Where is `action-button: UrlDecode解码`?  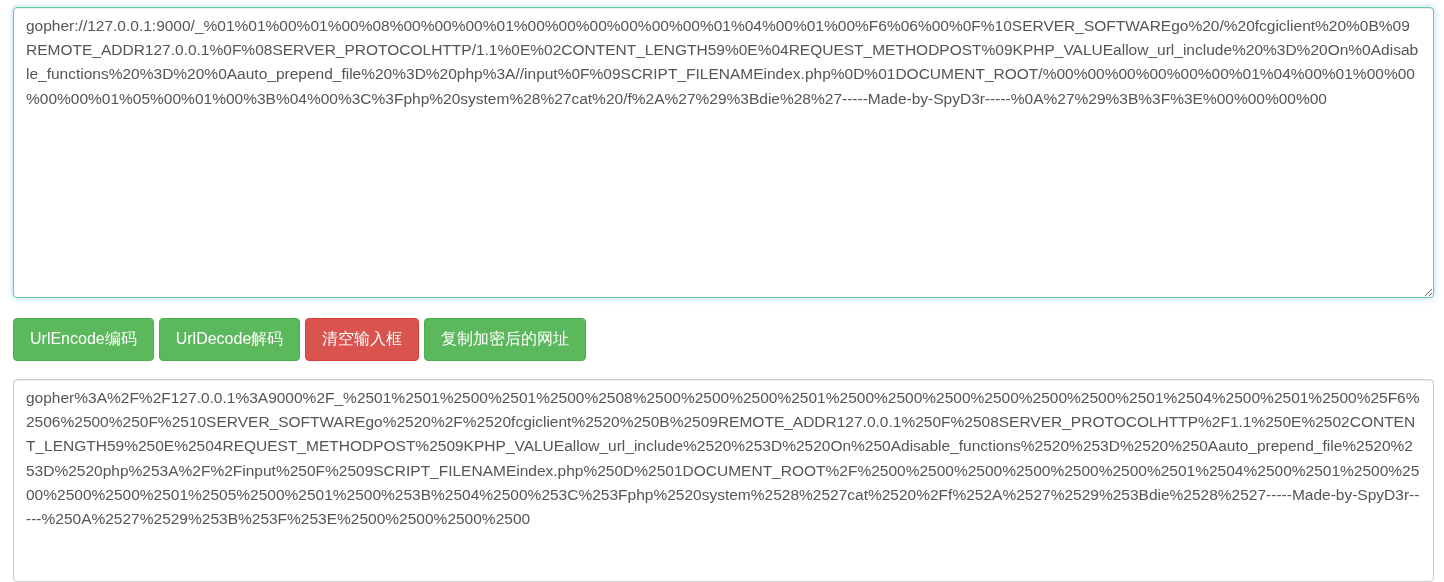
action-button: UrlDecode解码 is located at coordinates (229, 339).